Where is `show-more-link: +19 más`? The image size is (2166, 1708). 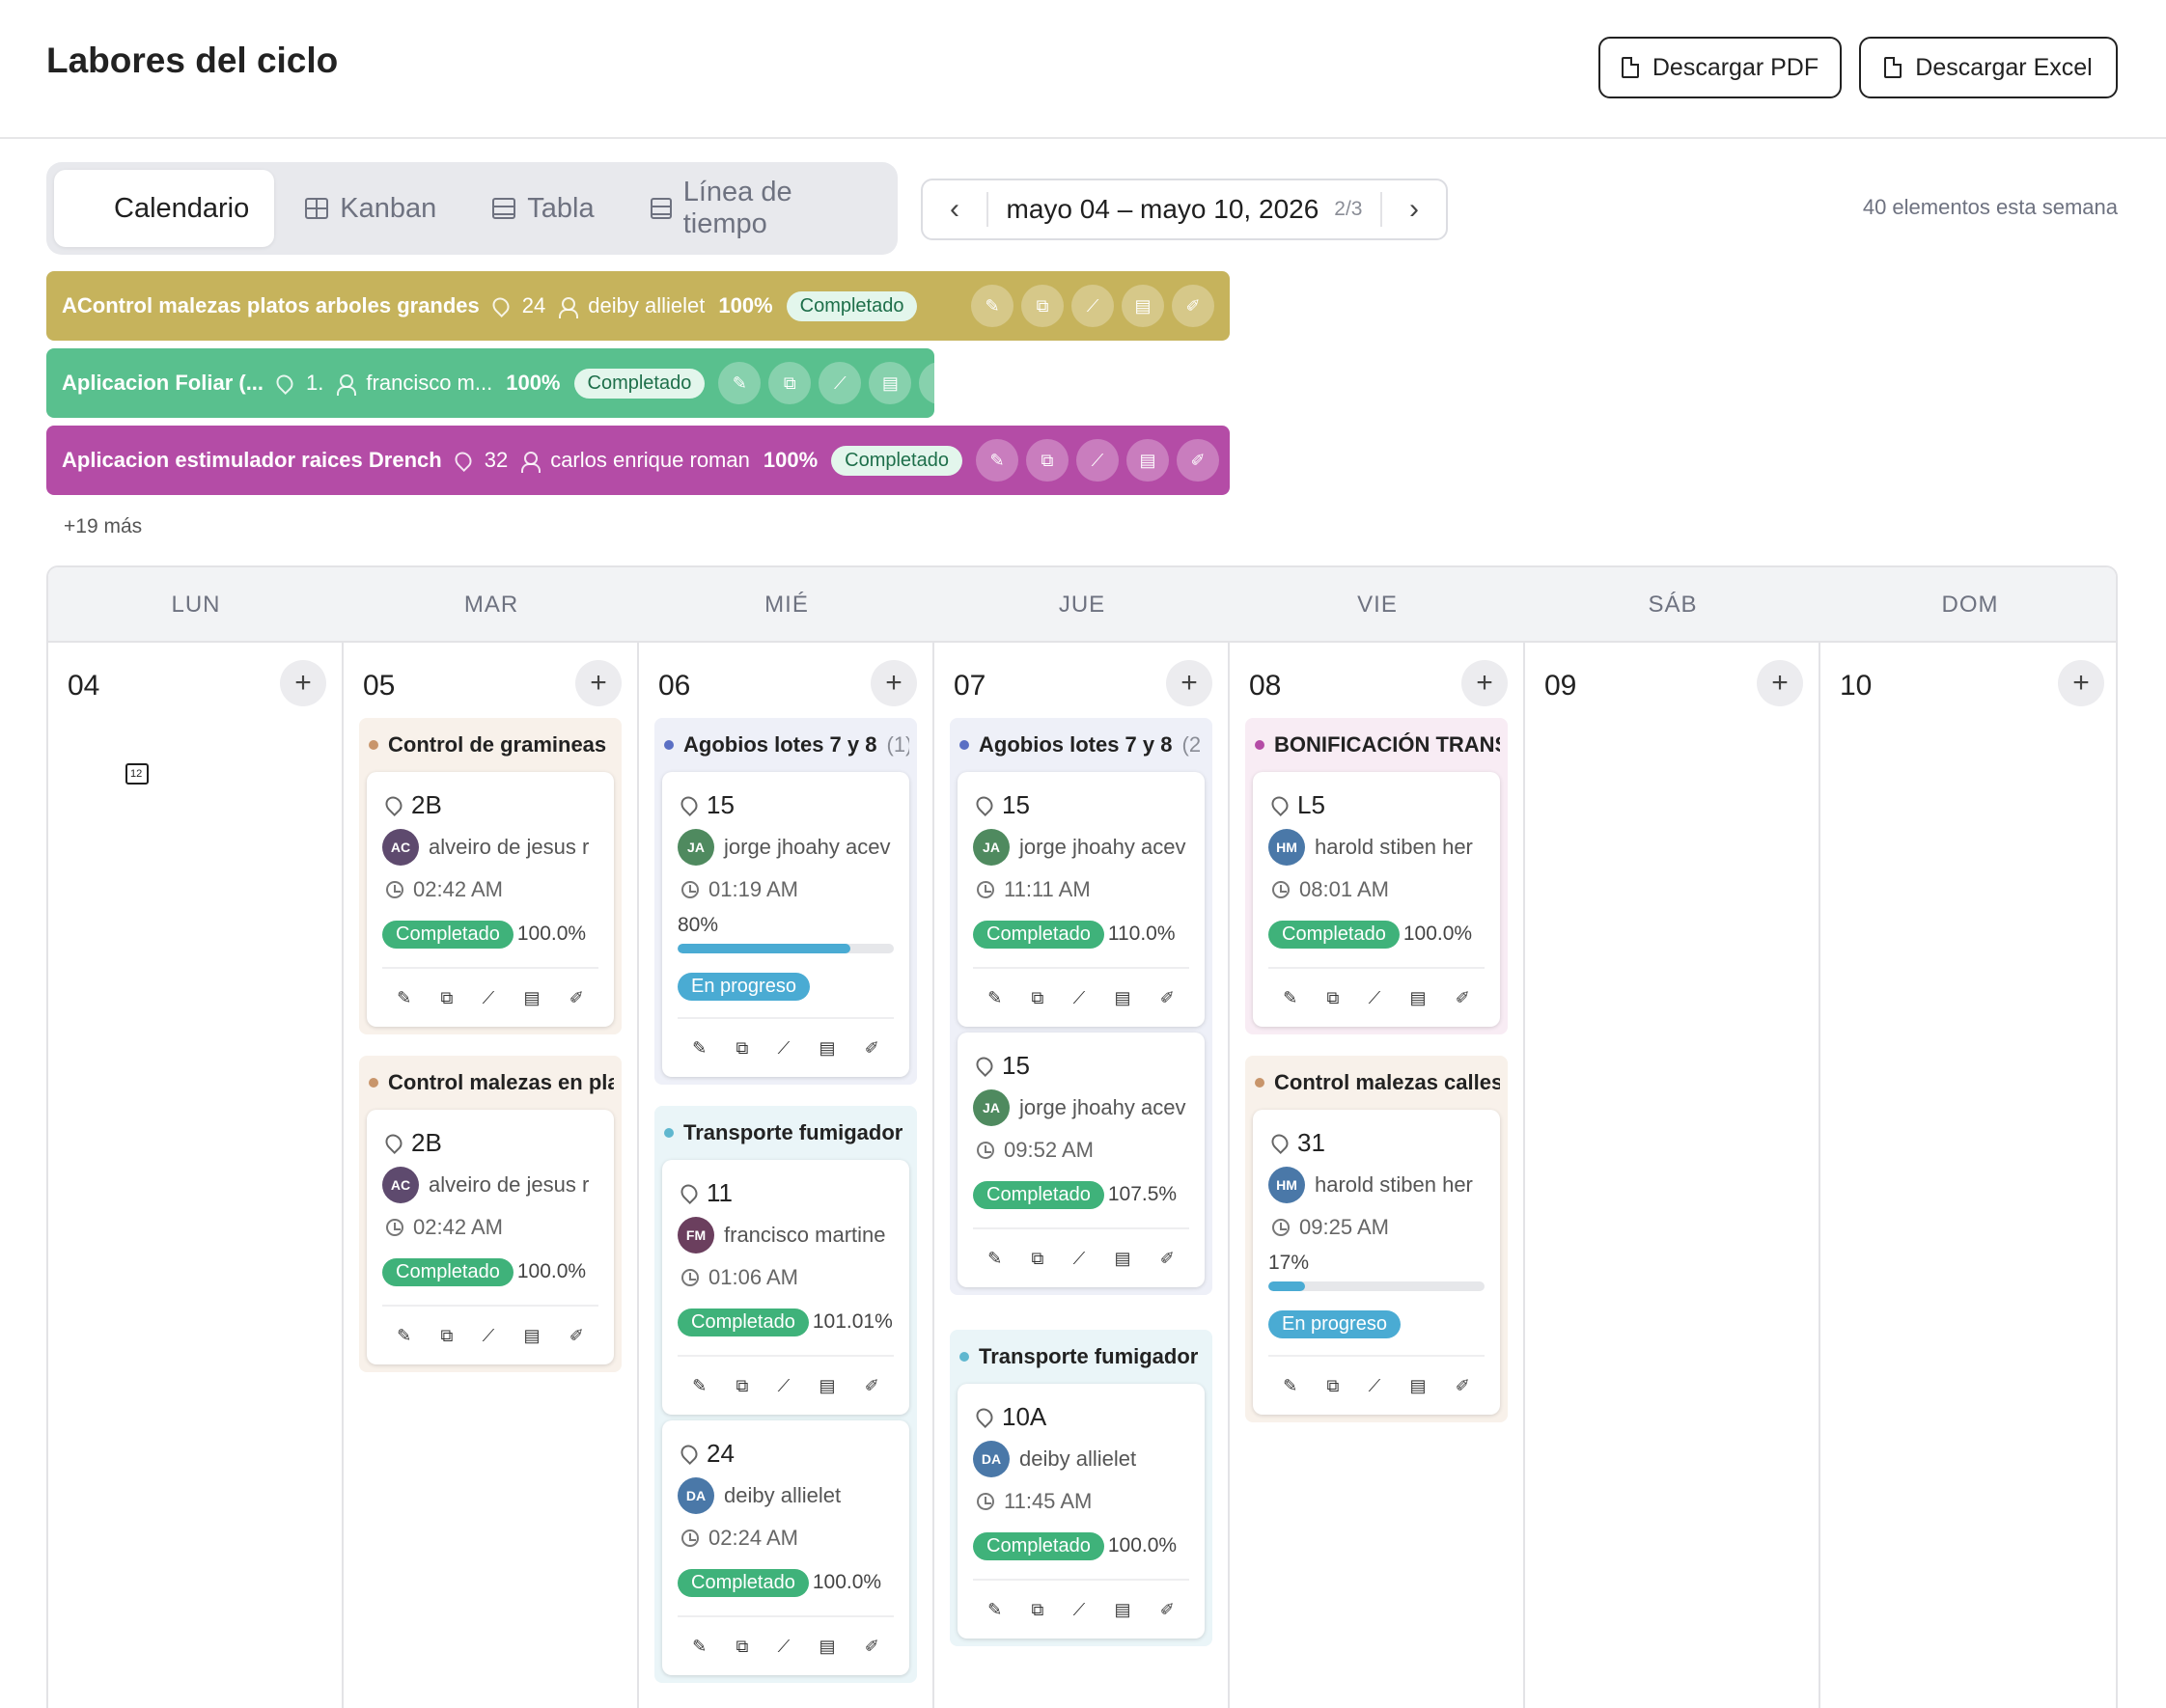 show-more-link: +19 más is located at coordinates (103, 526).